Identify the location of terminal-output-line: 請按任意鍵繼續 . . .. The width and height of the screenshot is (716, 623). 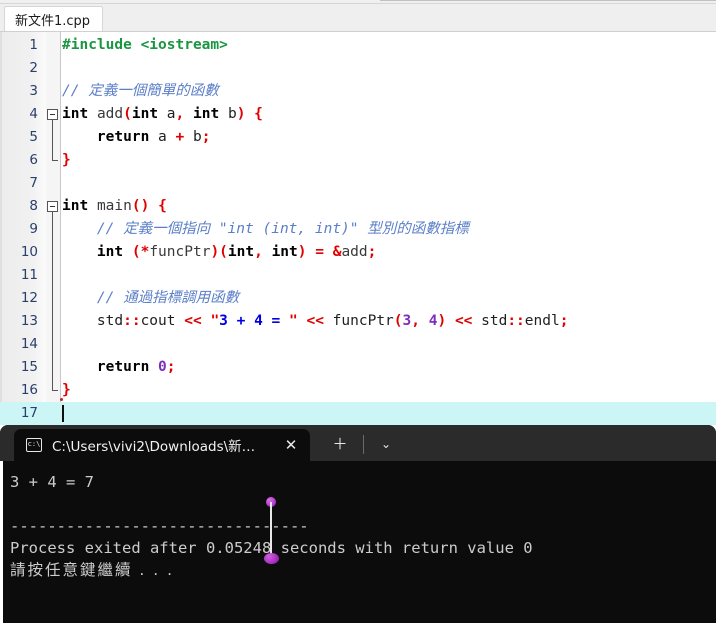
(92, 570).